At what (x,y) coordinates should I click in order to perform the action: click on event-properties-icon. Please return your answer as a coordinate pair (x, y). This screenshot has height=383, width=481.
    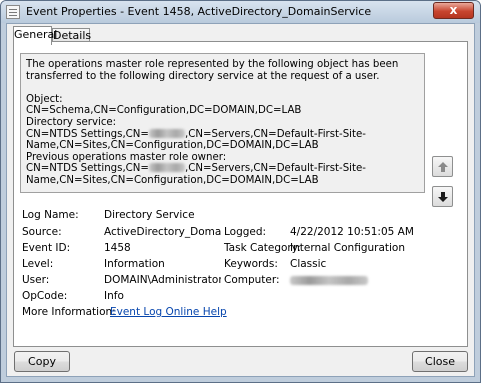
    Looking at the image, I should click on (13, 12).